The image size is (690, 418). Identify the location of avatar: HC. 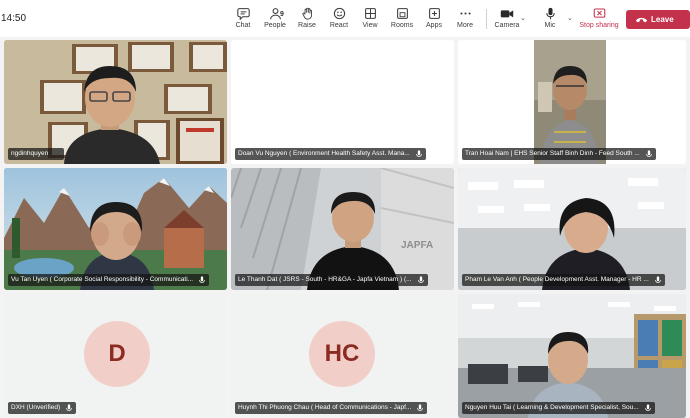
(342, 354).